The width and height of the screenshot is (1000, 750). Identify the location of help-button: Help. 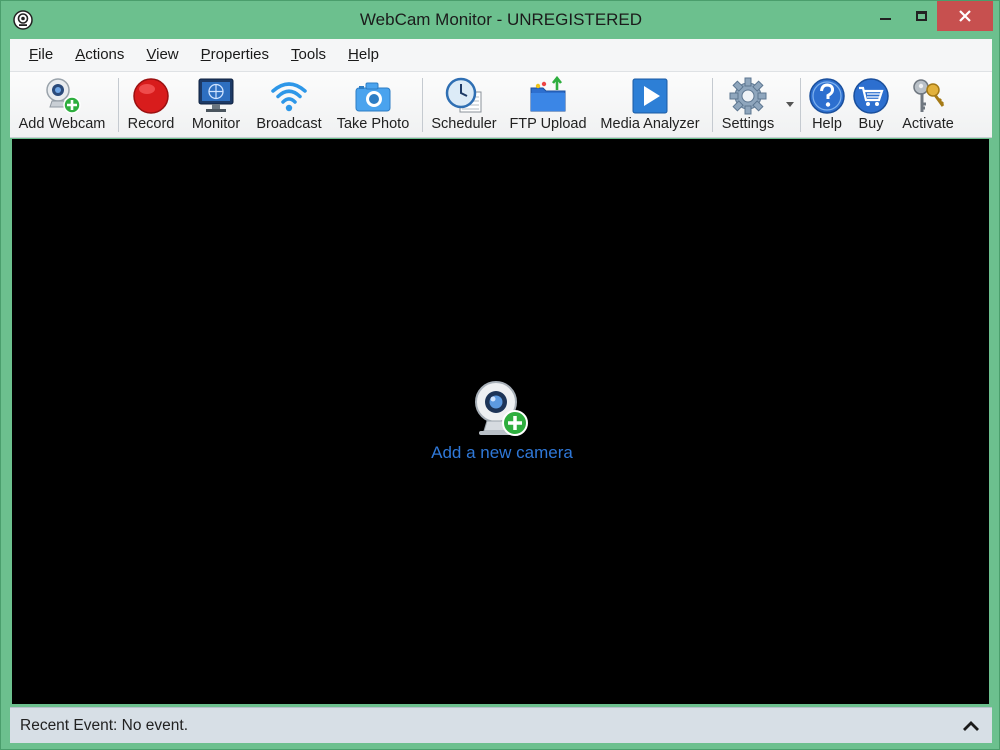
(827, 105).